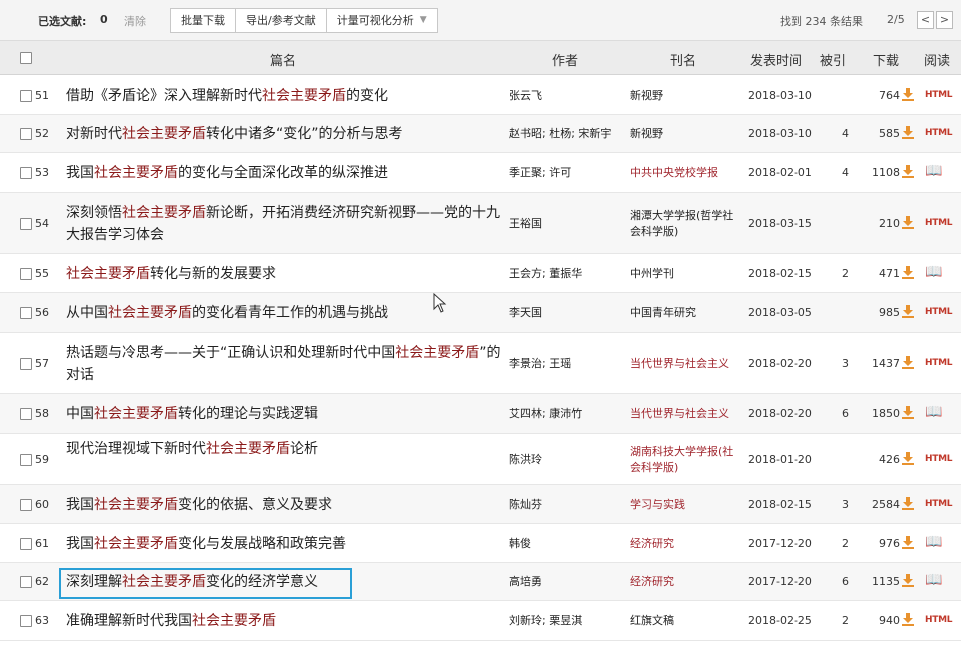 This screenshot has height=652, width=961. Describe the element at coordinates (569, 96) in the screenshot. I see `author-links: 张云飞` at that location.